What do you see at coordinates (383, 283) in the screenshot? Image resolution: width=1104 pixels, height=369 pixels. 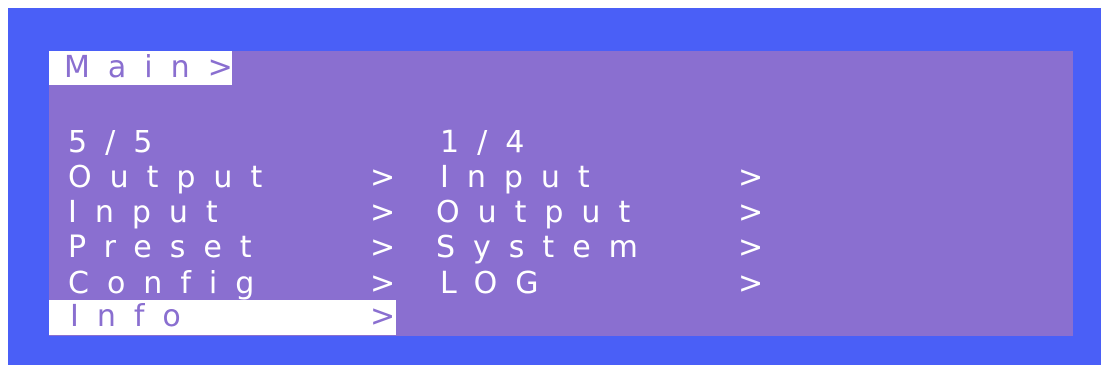 I see `menu-item-config-chevron-icon: >` at bounding box center [383, 283].